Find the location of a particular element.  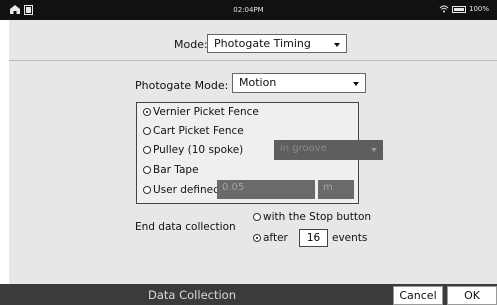

radio-label: Cart Picket Fence is located at coordinates (198, 131).